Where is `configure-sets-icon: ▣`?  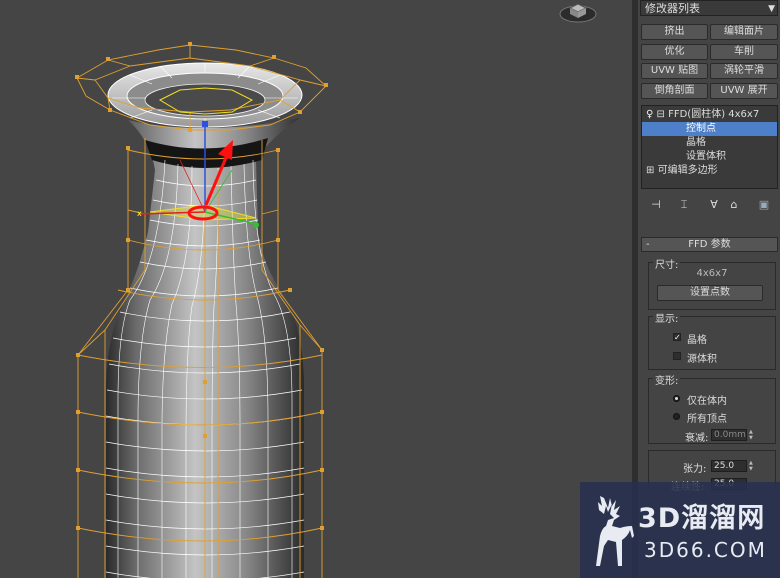
configure-sets-icon: ▣ is located at coordinates (764, 205).